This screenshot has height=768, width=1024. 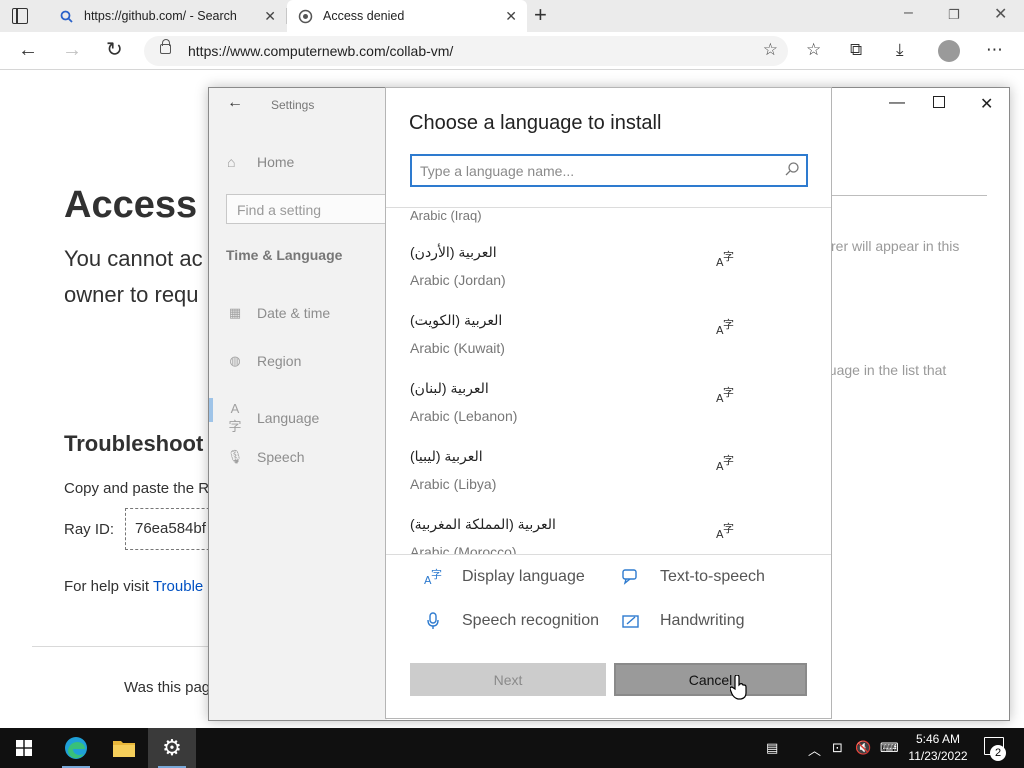 I want to click on language-item: العربية (الكويت) Arabic (Kuwait) A字, so click(x=608, y=346).